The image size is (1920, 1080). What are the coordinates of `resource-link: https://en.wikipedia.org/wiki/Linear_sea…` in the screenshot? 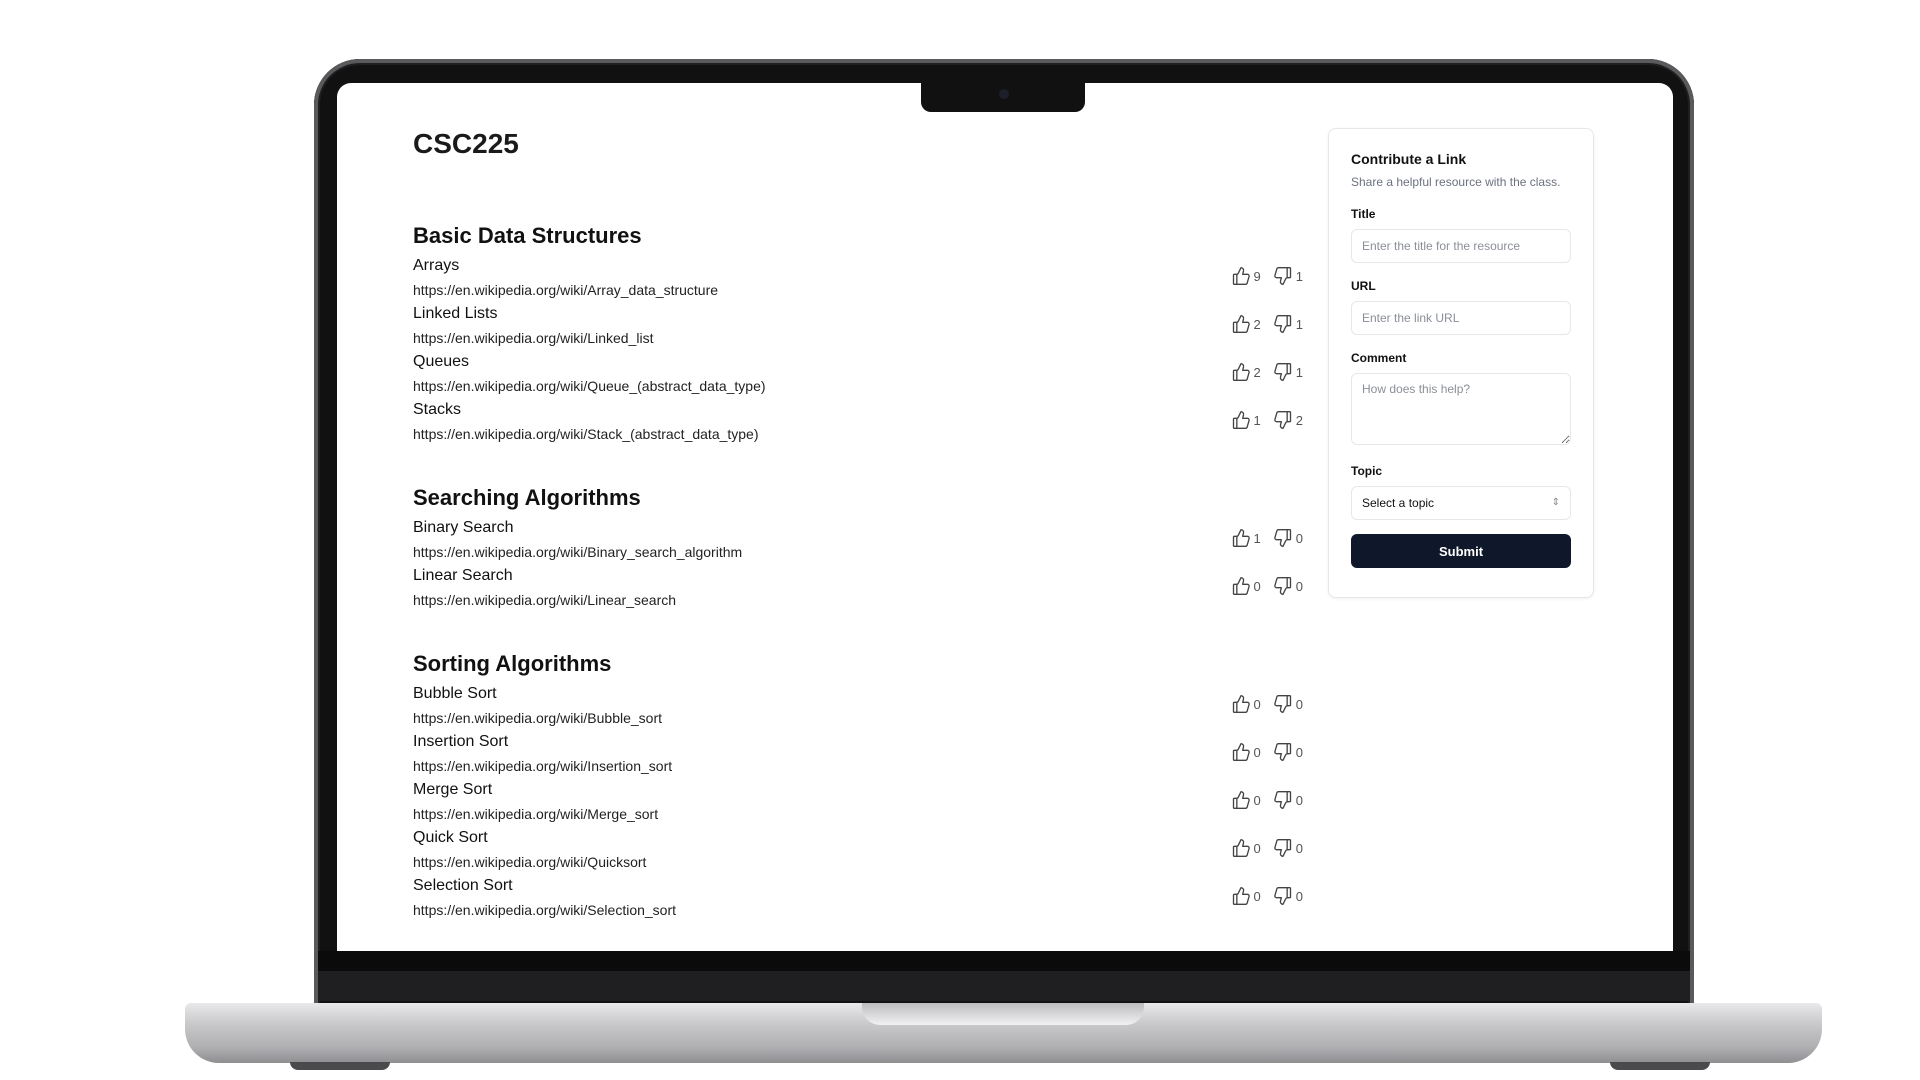 It's located at (858, 600).